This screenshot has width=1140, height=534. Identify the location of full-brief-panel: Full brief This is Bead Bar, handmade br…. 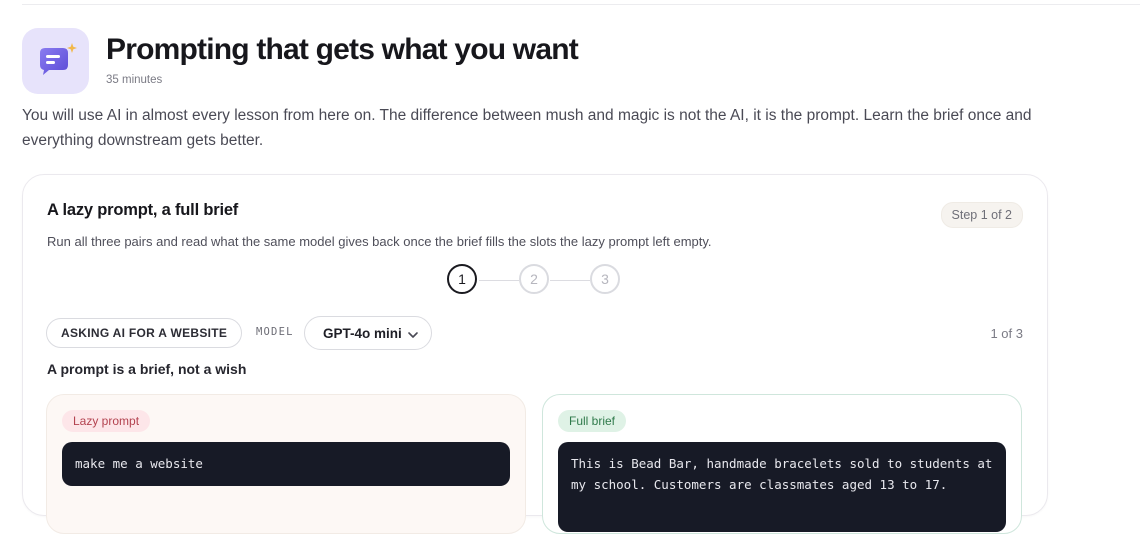
(782, 464).